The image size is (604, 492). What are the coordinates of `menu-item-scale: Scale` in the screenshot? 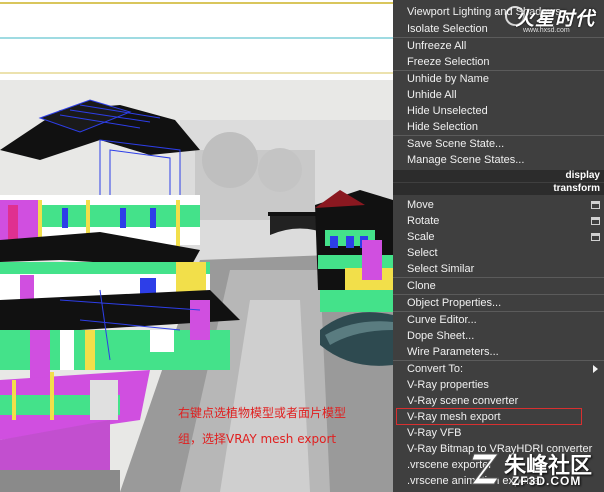 It's located at (498, 237).